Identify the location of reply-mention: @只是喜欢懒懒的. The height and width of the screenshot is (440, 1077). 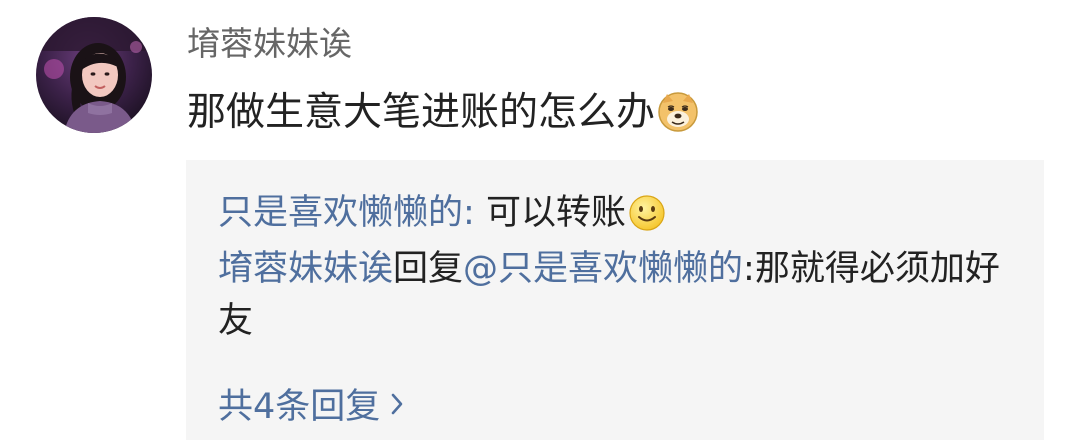
(603, 269).